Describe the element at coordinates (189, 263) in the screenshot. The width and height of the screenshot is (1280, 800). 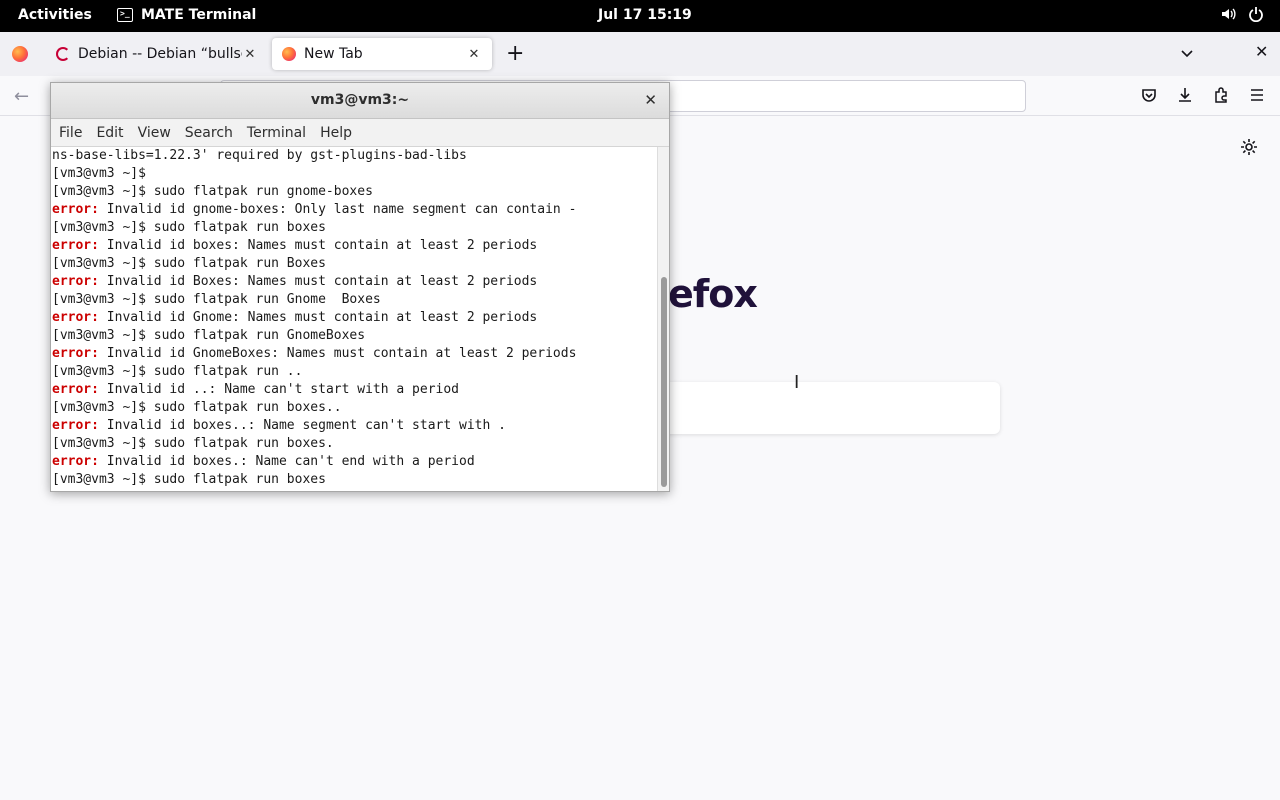
I see `line-text: [vm3@vm3 ~]$ sudo flatpak run Boxes` at that location.